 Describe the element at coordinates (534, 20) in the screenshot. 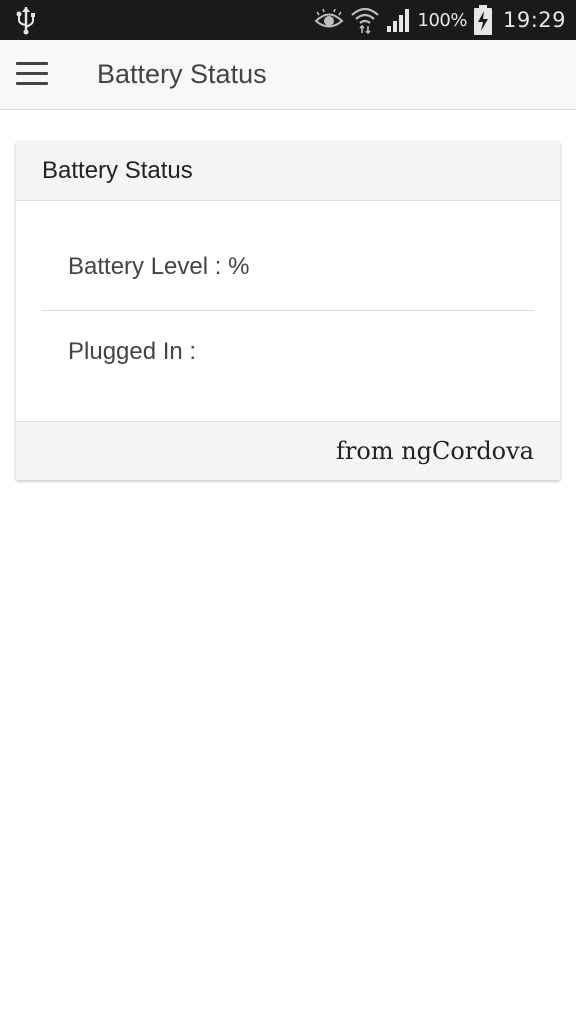

I see `clock: 19:29` at that location.